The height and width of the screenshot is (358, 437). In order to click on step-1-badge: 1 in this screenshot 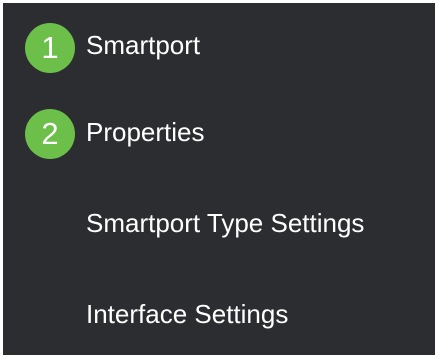, I will do `click(50, 48)`.